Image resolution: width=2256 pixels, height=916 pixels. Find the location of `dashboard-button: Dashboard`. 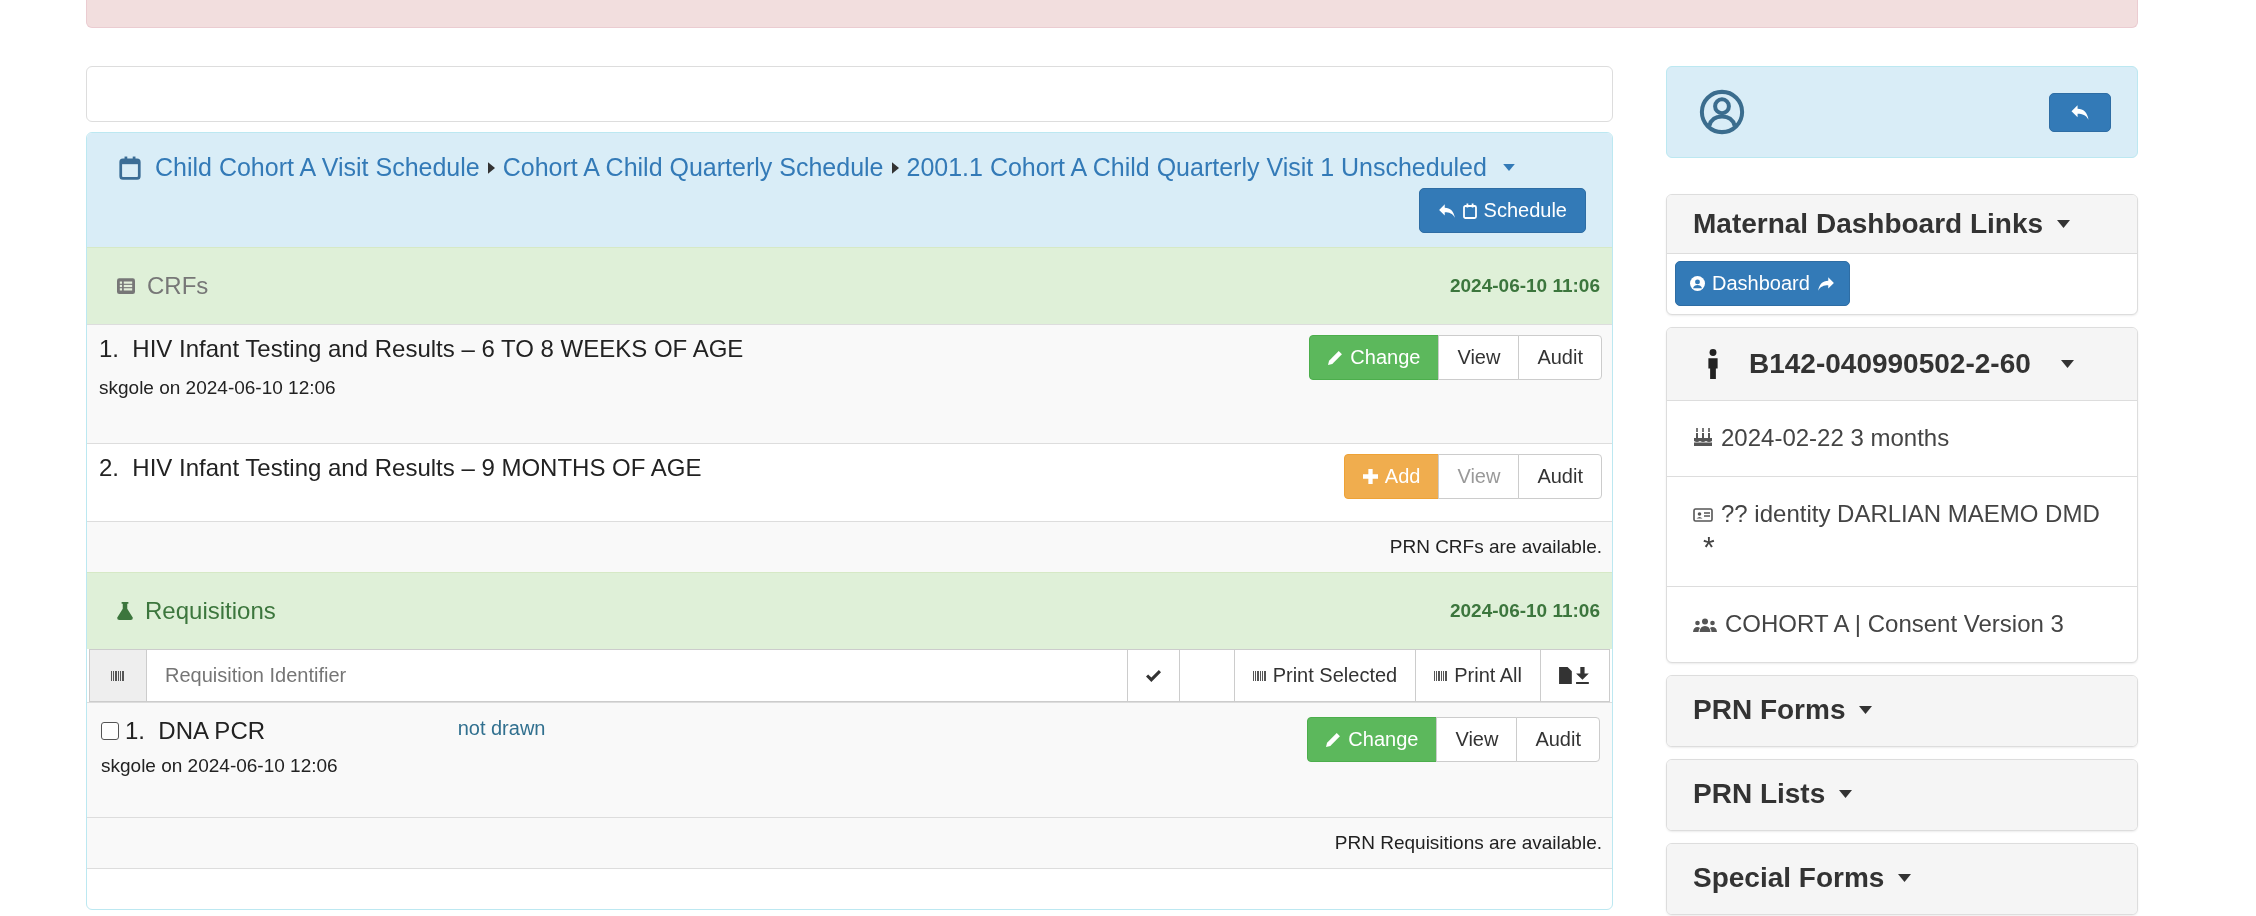

dashboard-button: Dashboard is located at coordinates (1762, 283).